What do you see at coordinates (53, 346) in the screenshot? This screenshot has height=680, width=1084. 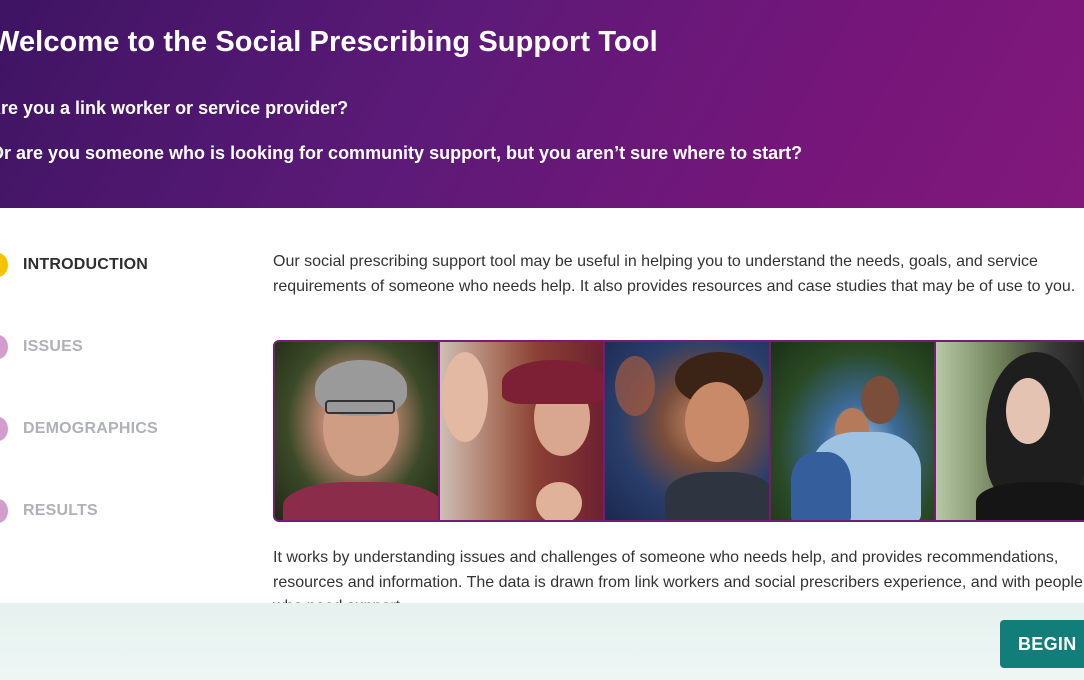 I see `step-label: ISSUES` at bounding box center [53, 346].